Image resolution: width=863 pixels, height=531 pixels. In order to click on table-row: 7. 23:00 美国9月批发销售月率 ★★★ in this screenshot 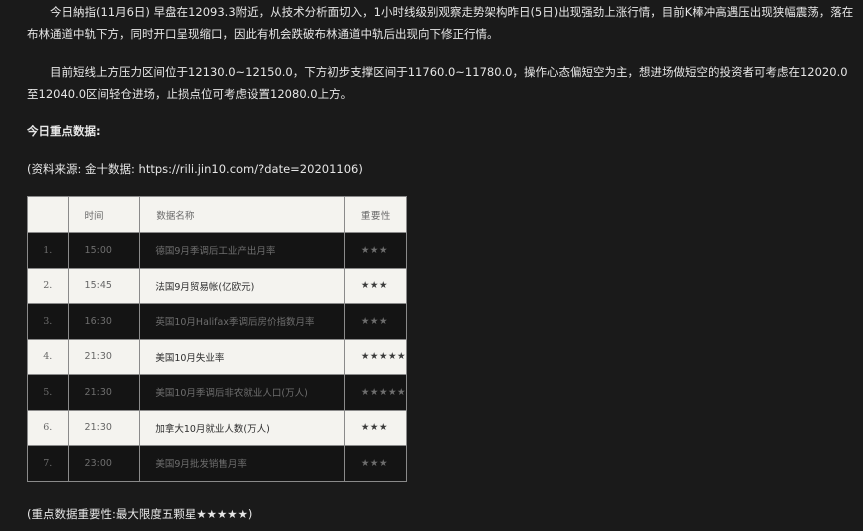, I will do `click(217, 463)`.